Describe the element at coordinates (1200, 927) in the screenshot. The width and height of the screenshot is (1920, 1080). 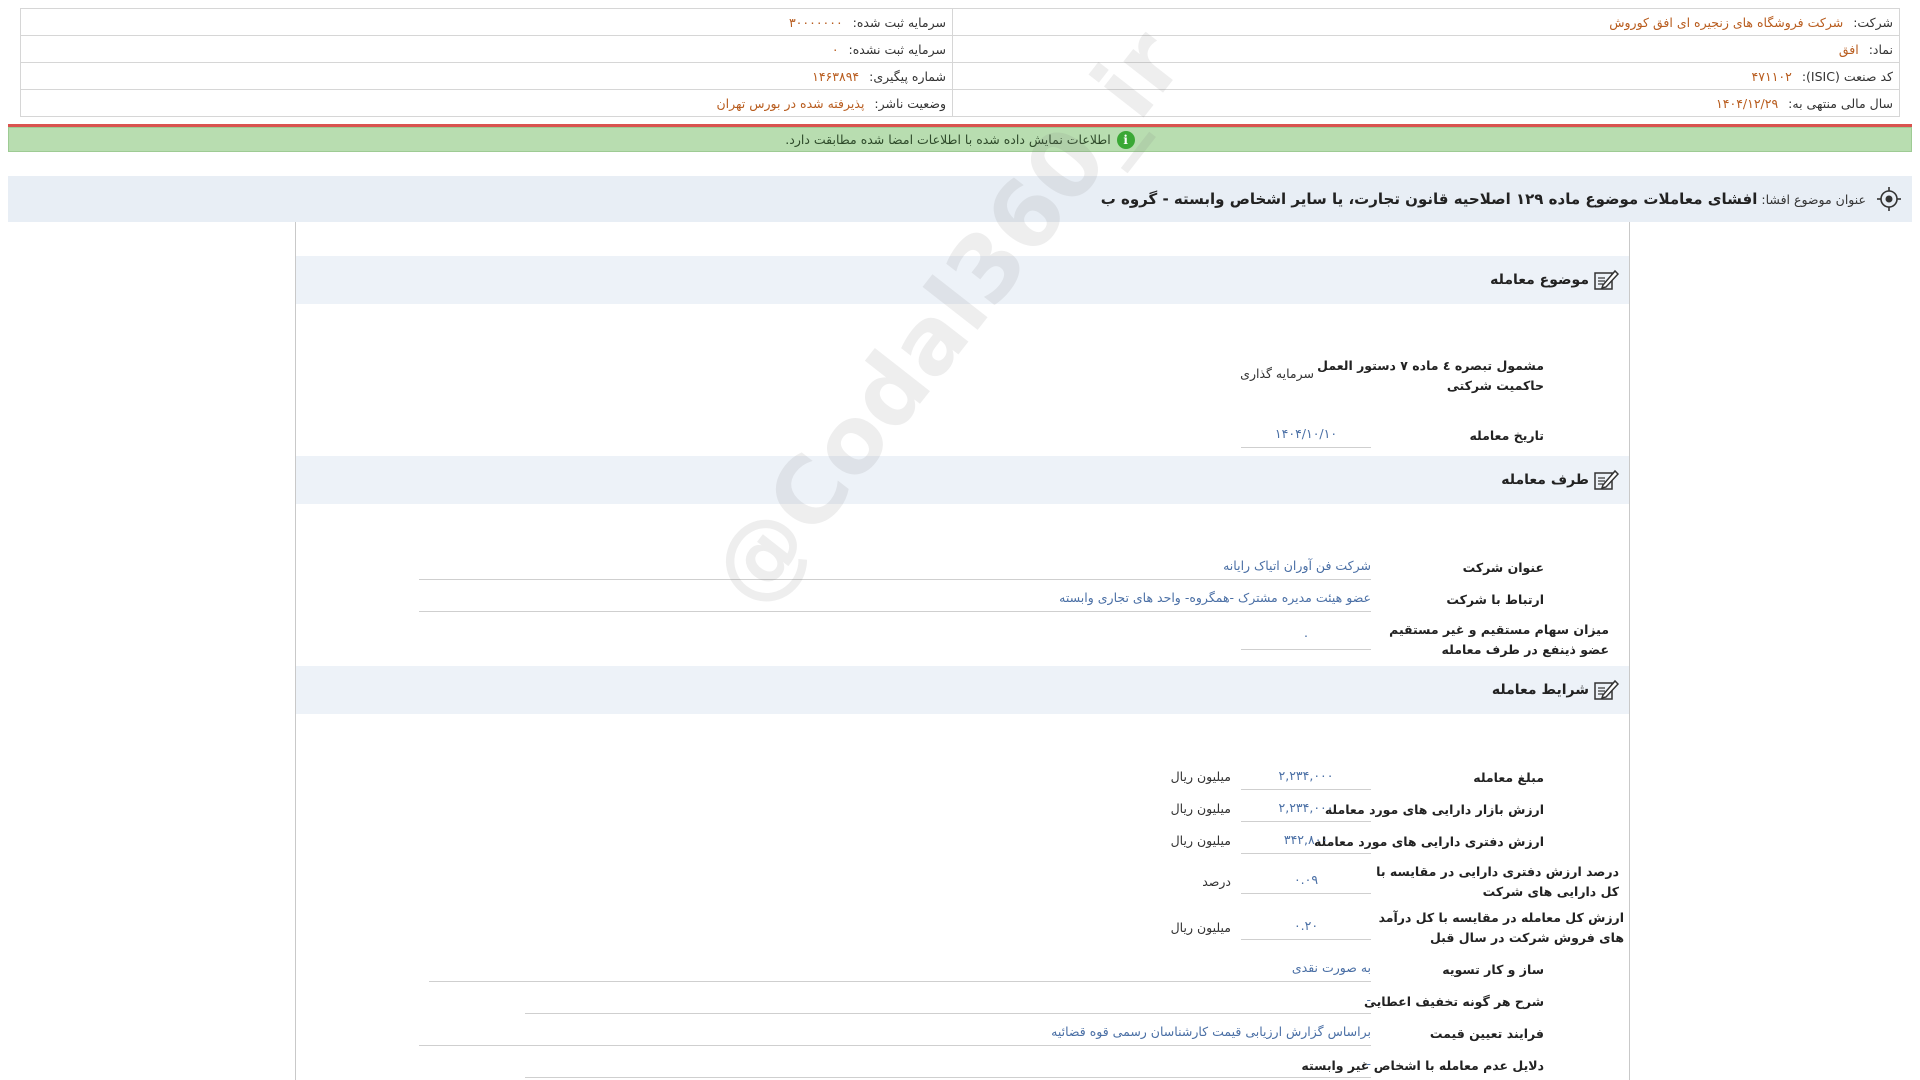
I see `revenue-ratio-unit: میلیون ریال` at that location.